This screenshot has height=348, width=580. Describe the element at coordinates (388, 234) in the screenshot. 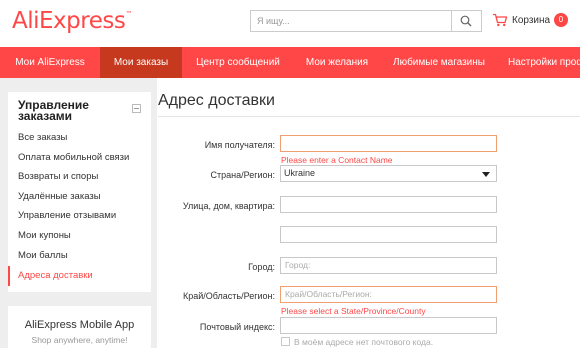

I see `street-line2-input` at that location.